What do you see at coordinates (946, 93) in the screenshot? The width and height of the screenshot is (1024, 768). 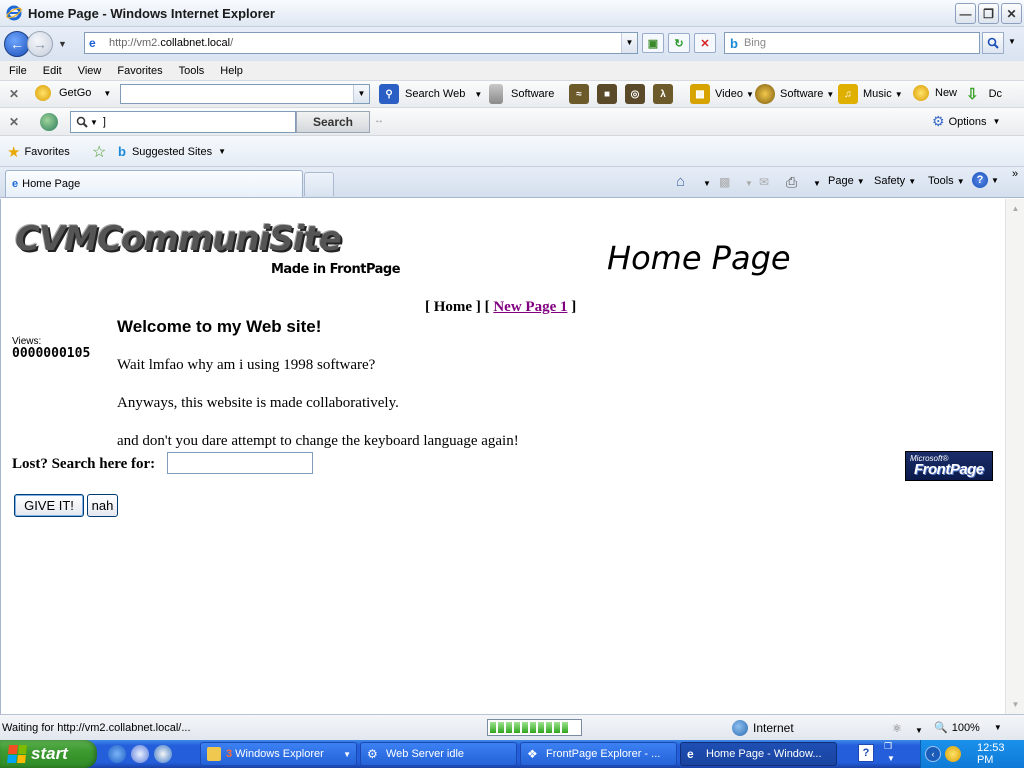 I see `new-label: New` at bounding box center [946, 93].